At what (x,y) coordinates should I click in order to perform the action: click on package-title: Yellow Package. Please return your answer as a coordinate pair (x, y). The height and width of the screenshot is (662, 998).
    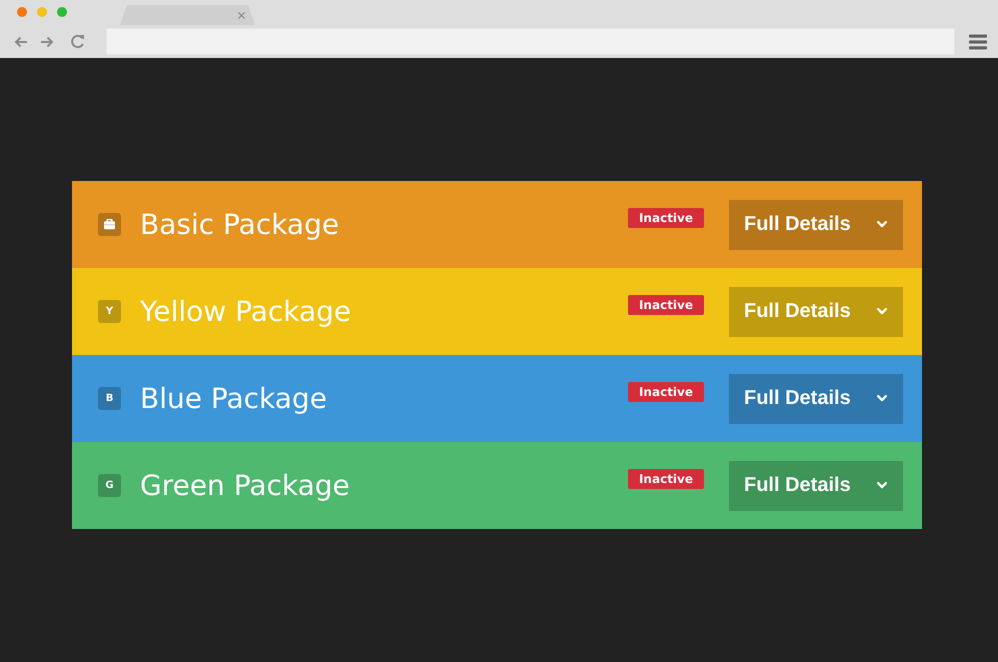
    Looking at the image, I should click on (246, 311).